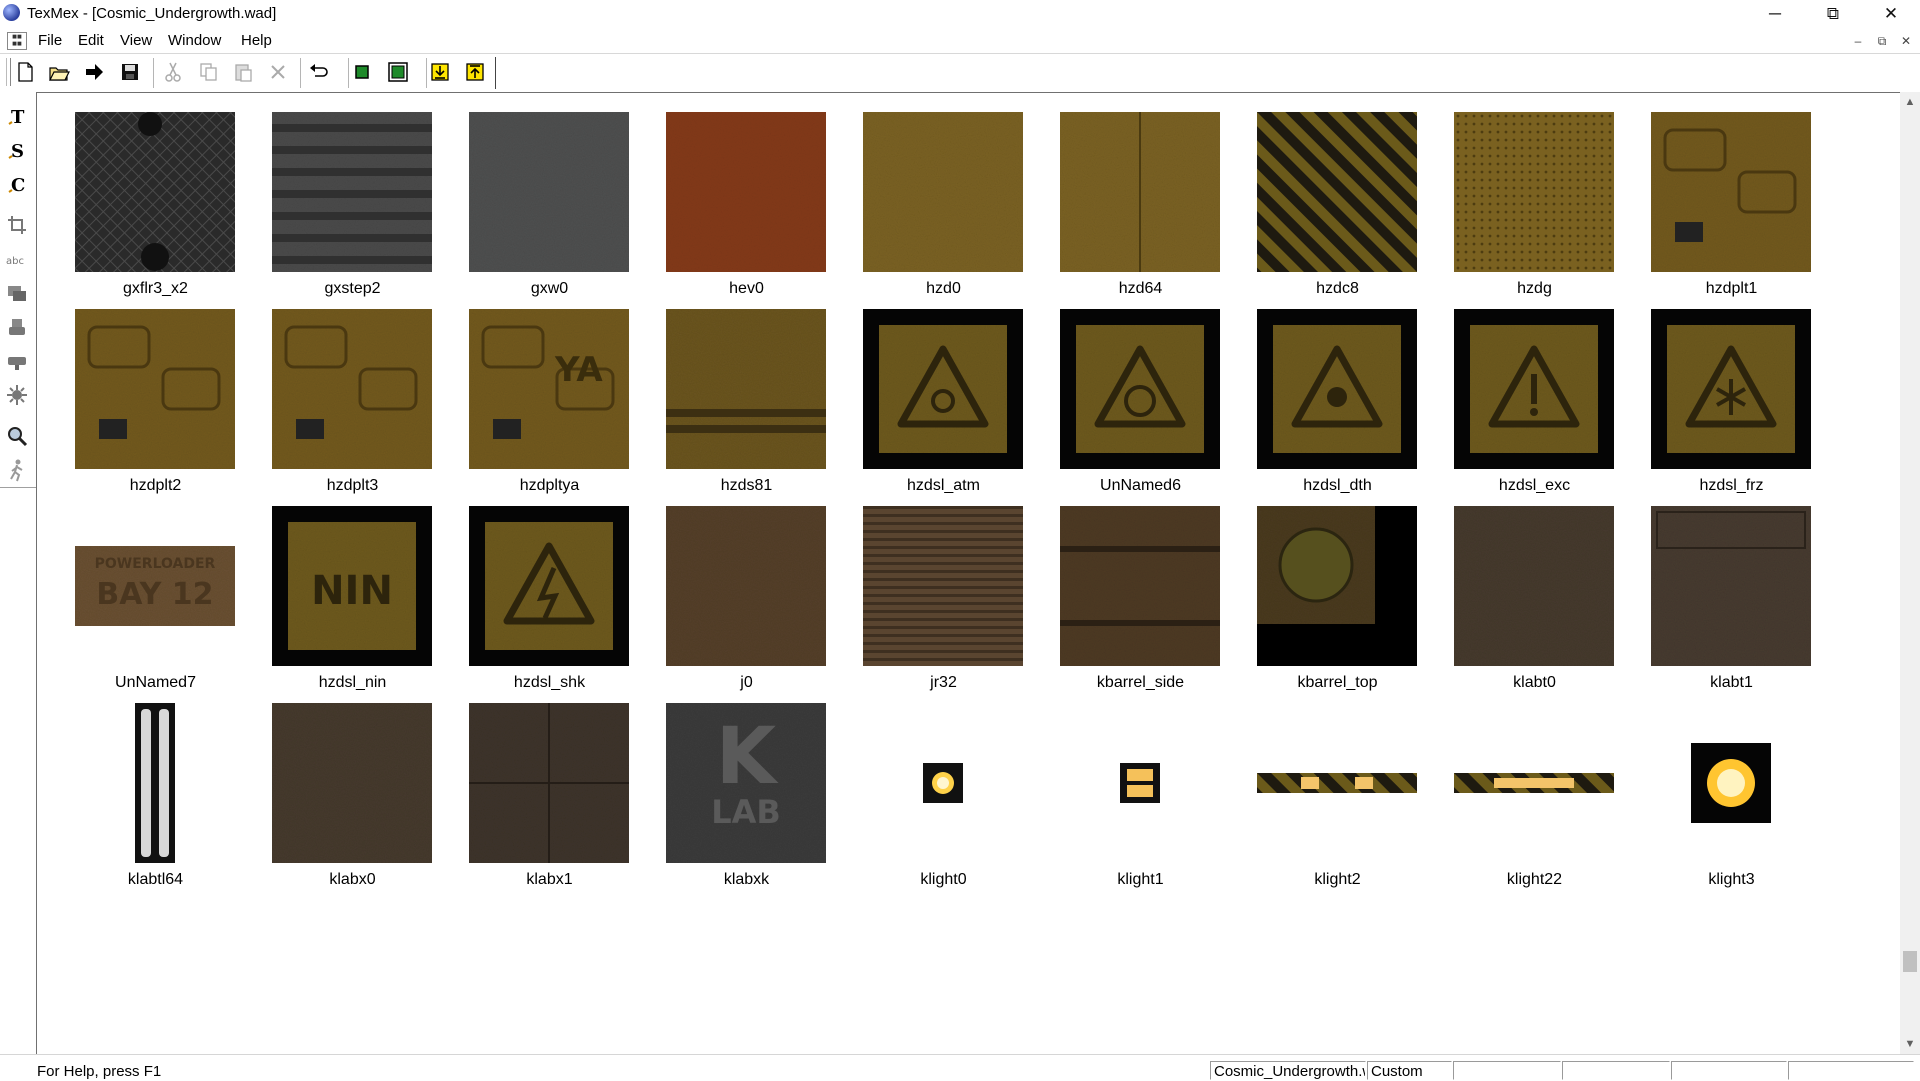 This screenshot has height=1081, width=1920. What do you see at coordinates (1910, 1044) in the screenshot?
I see `scroll-down-icon: ▼` at bounding box center [1910, 1044].